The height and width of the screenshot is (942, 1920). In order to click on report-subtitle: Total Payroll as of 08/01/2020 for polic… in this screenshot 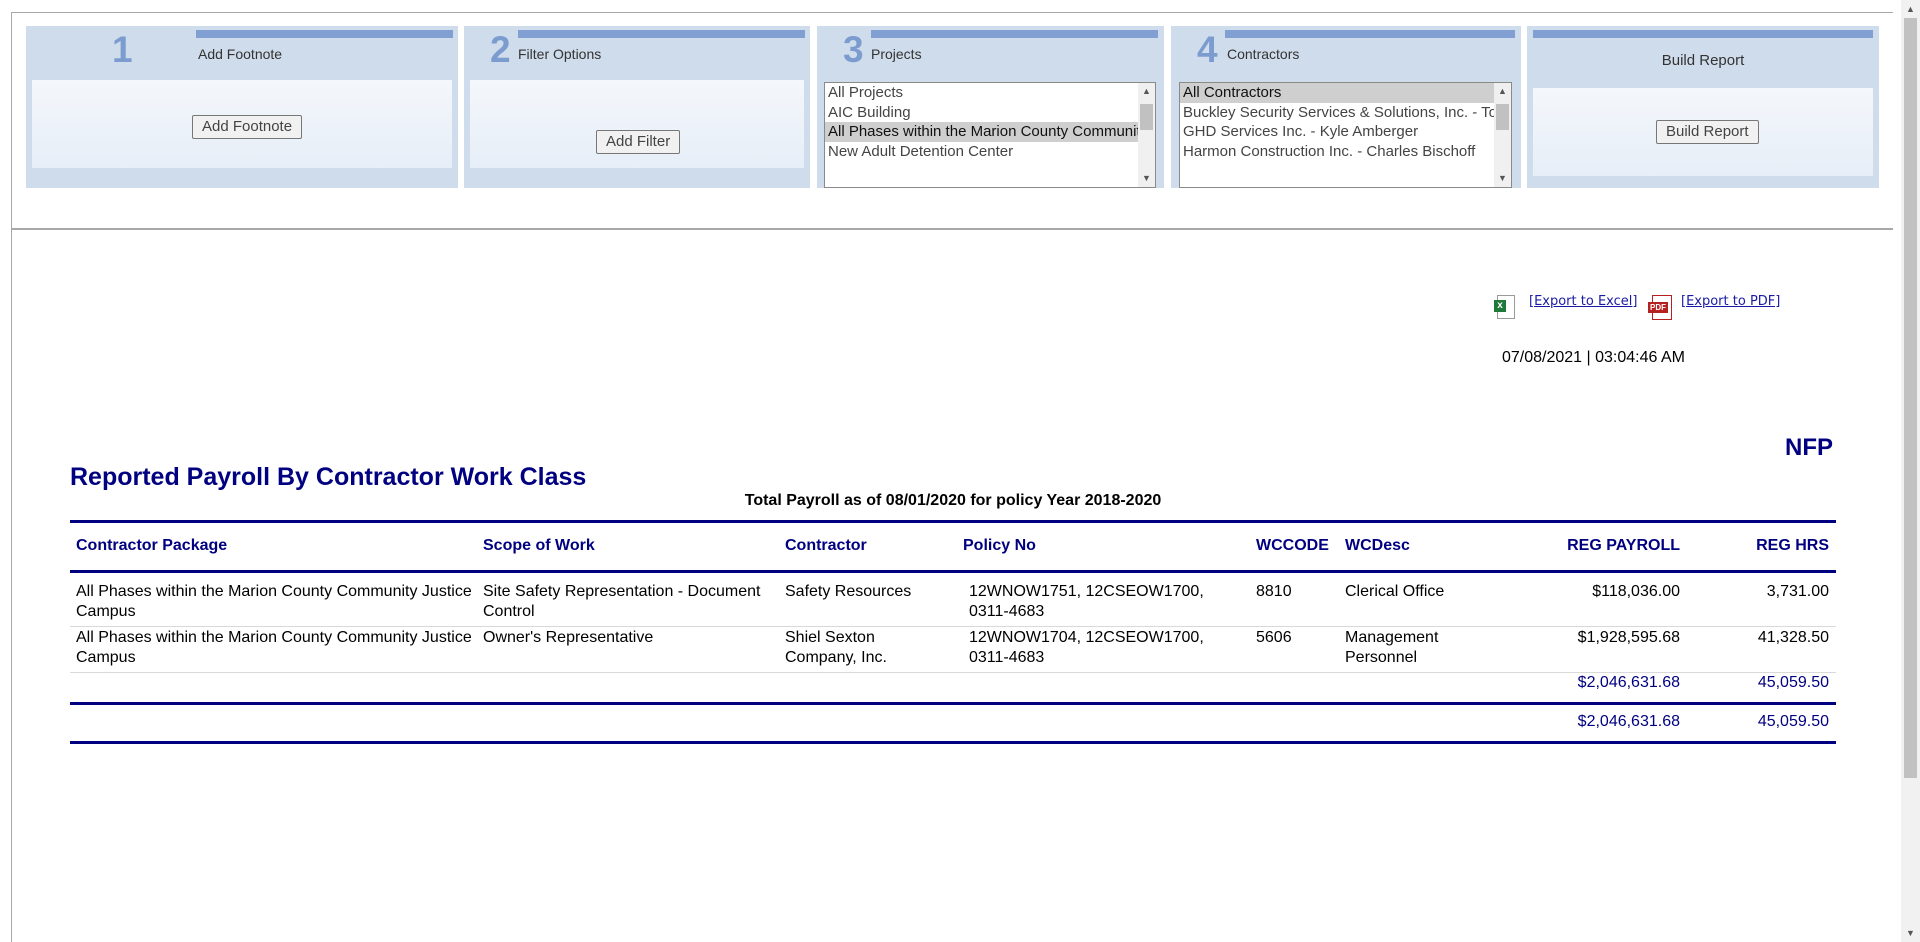, I will do `click(953, 500)`.